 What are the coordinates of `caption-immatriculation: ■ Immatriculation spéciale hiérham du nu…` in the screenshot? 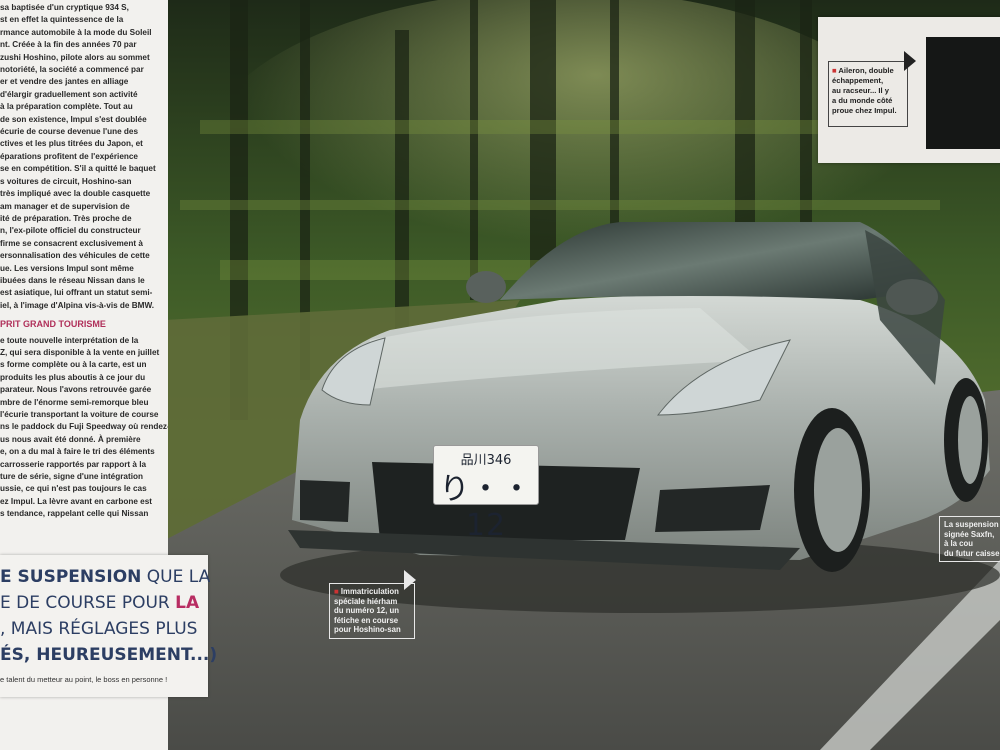 It's located at (372, 611).